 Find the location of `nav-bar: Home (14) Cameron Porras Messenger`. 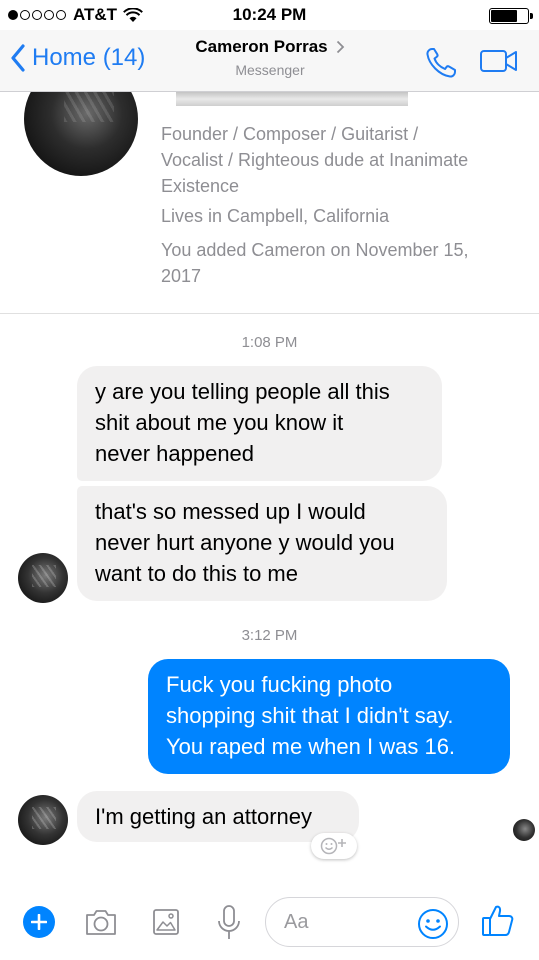

nav-bar: Home (14) Cameron Porras Messenger is located at coordinates (269, 61).